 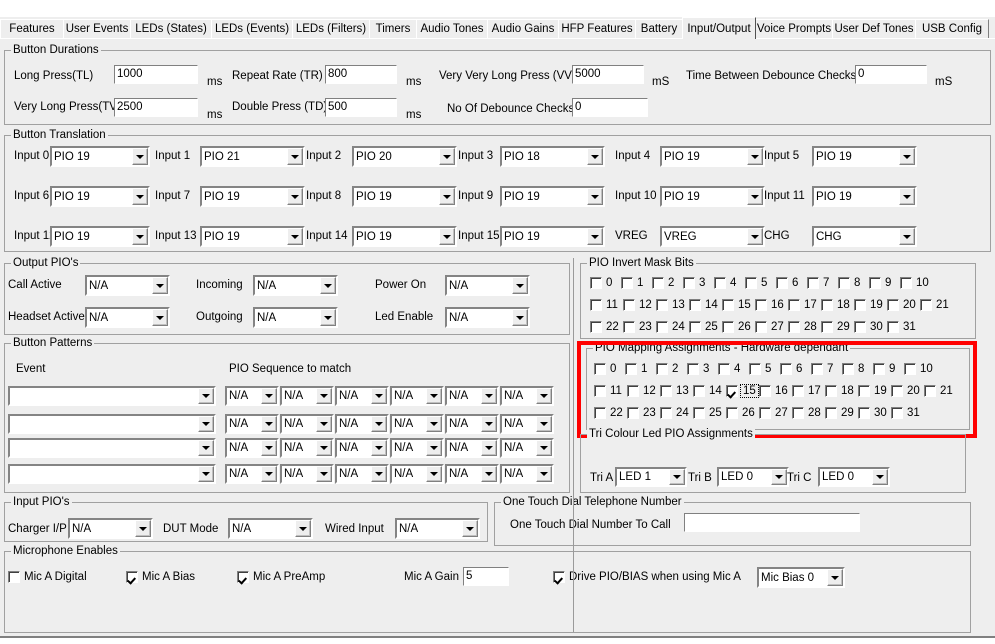 What do you see at coordinates (864, 236) in the screenshot?
I see `combo-chg: CHG` at bounding box center [864, 236].